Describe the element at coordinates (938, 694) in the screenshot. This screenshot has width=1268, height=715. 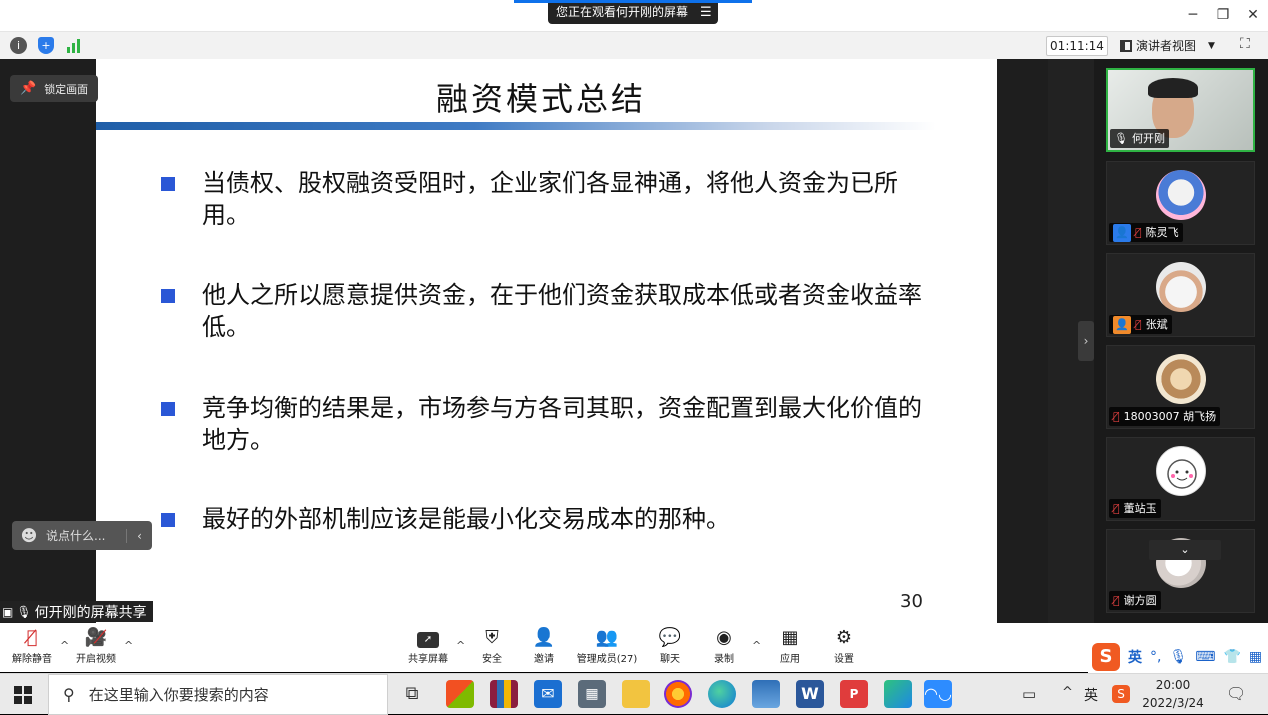
I see `tencent-meeting-icon: ◠◡` at that location.